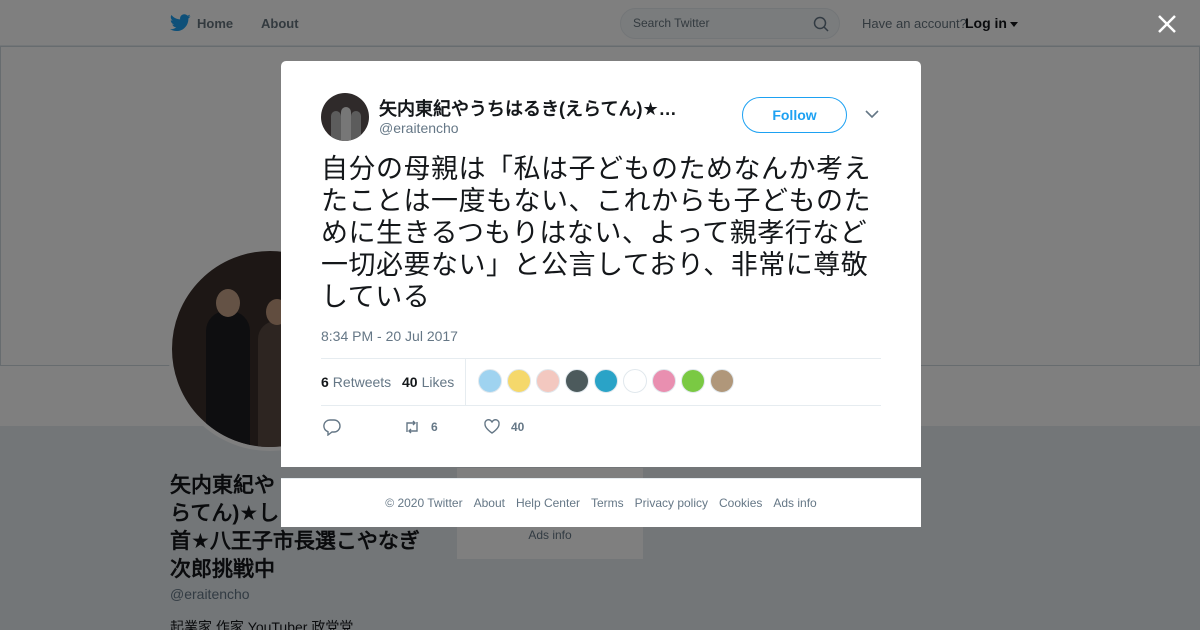 Image resolution: width=1200 pixels, height=630 pixels. What do you see at coordinates (434, 427) in the screenshot?
I see `retweet-action-count: 6` at bounding box center [434, 427].